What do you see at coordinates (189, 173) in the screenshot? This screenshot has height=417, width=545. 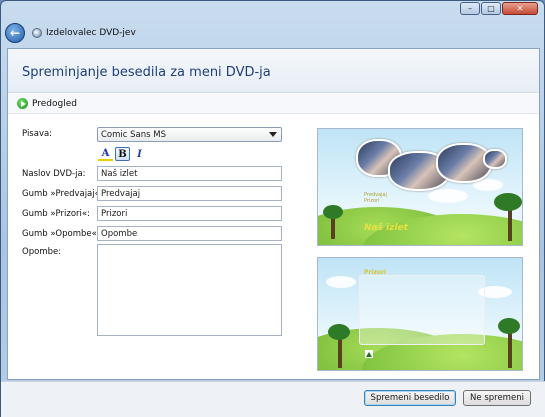 I see `dvd-title-field: Naš izlet` at bounding box center [189, 173].